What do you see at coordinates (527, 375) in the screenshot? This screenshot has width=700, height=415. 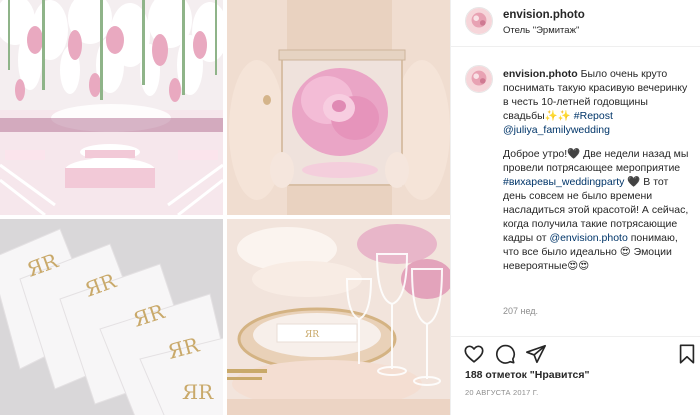 I see `likes-count: 188 отметок "Нравится"` at bounding box center [527, 375].